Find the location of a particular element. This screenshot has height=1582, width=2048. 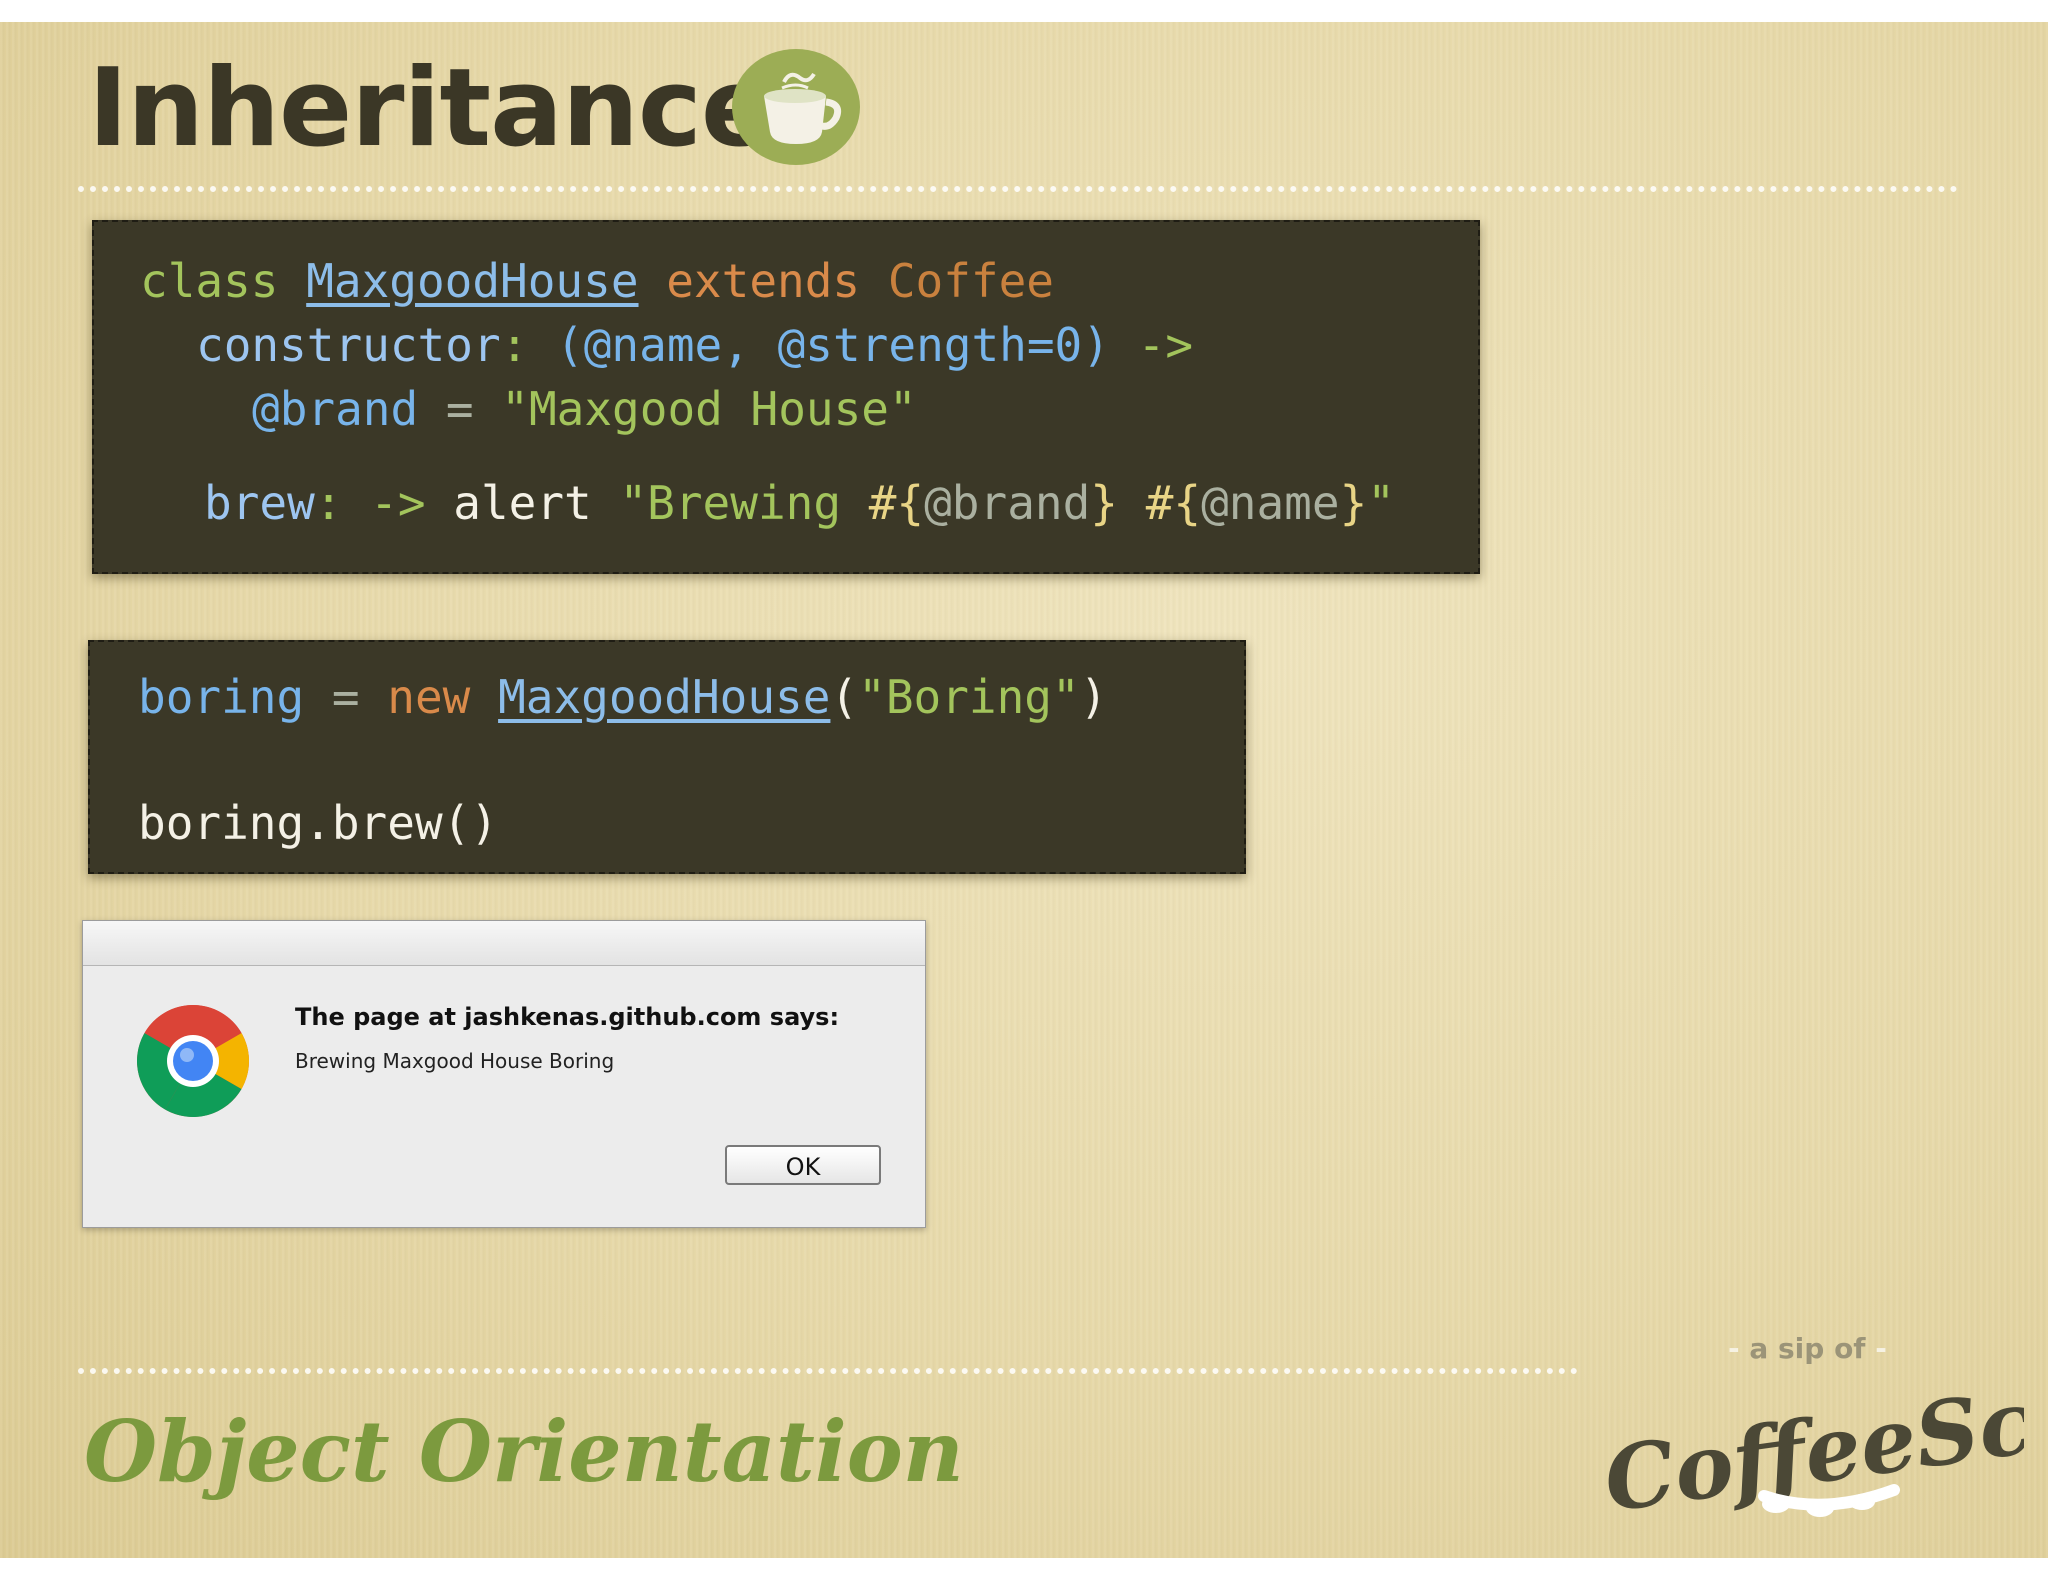

bottom-divider is located at coordinates (828, 1371).